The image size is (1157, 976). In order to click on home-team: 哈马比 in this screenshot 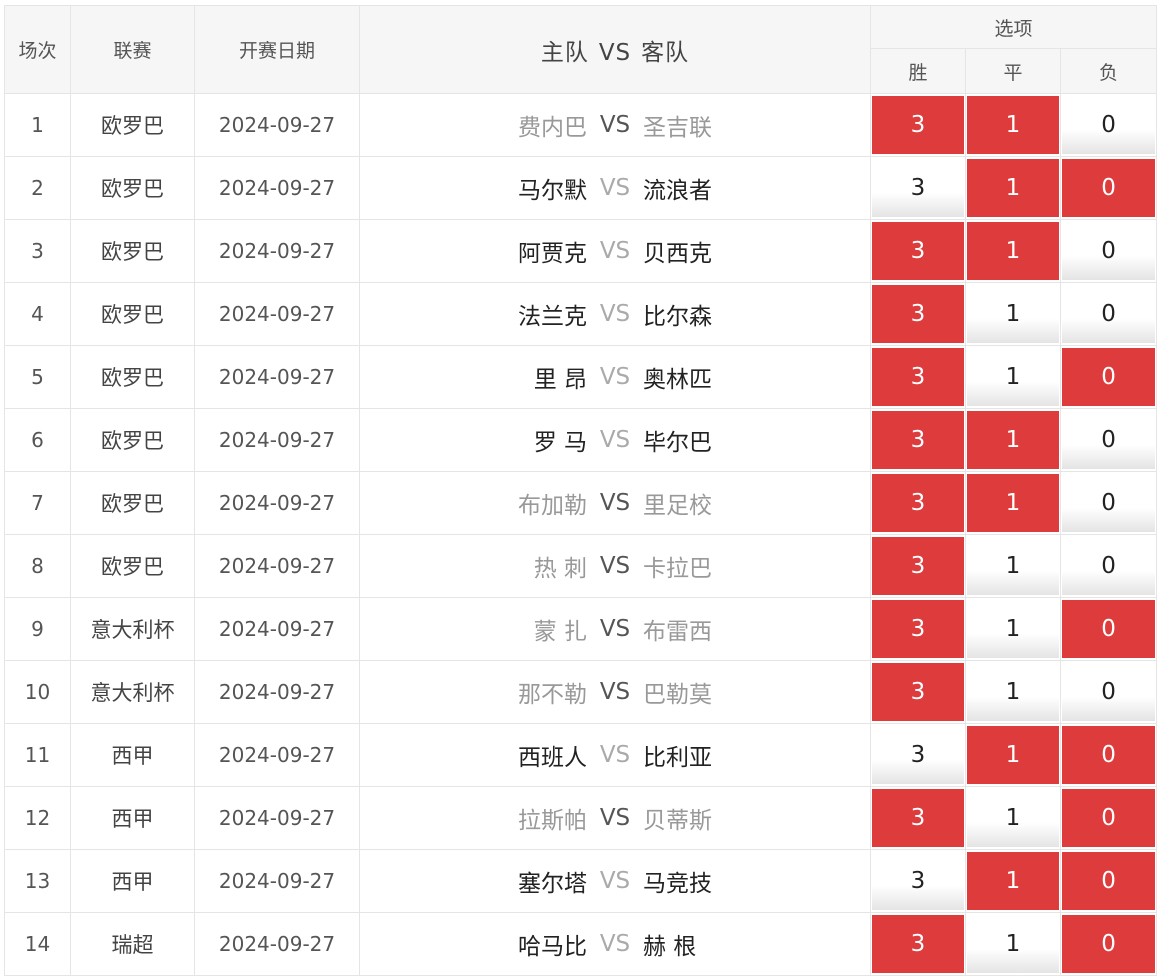, I will do `click(552, 947)`.